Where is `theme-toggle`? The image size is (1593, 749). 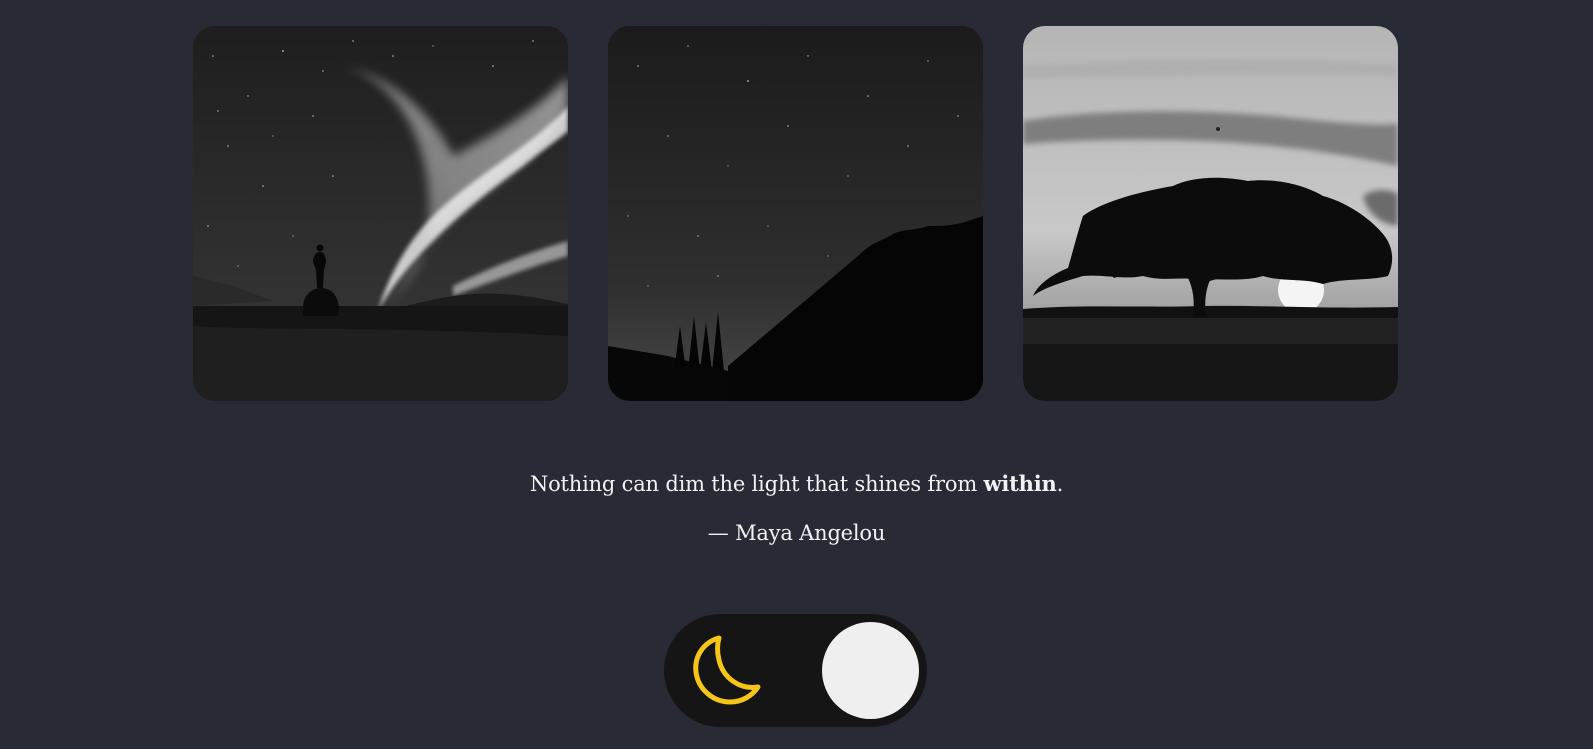 theme-toggle is located at coordinates (795, 670).